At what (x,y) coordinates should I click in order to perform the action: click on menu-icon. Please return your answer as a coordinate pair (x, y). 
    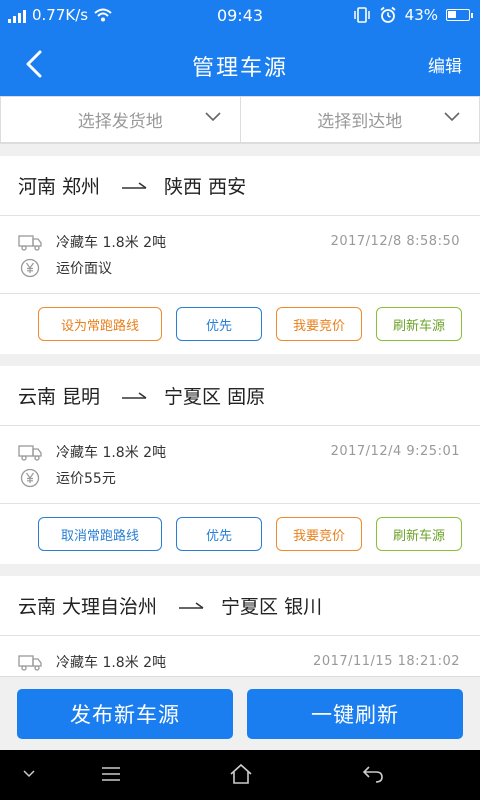
    Looking at the image, I should click on (111, 774).